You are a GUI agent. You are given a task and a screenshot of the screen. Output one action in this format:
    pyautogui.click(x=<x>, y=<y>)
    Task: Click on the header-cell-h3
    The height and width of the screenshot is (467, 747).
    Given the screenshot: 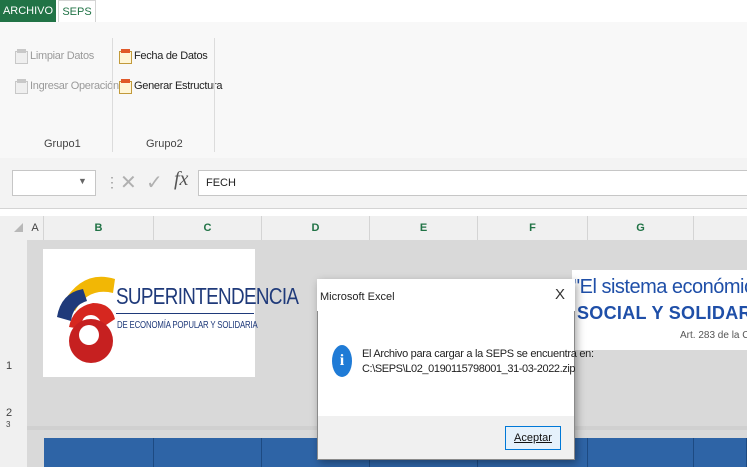 What is the action you would take?
    pyautogui.click(x=720, y=452)
    